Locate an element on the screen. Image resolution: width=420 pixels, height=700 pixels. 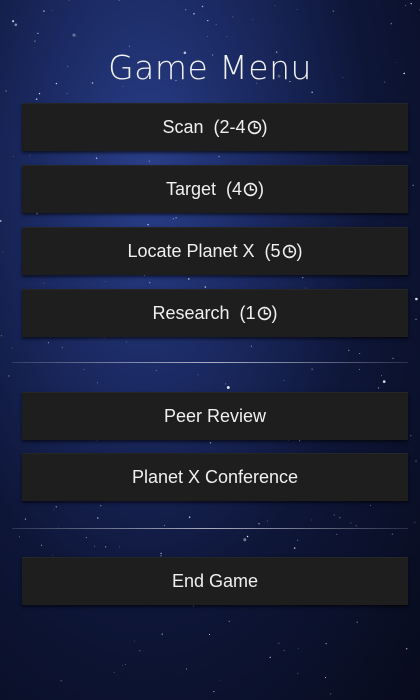
research-label: Research is located at coordinates (191, 312).